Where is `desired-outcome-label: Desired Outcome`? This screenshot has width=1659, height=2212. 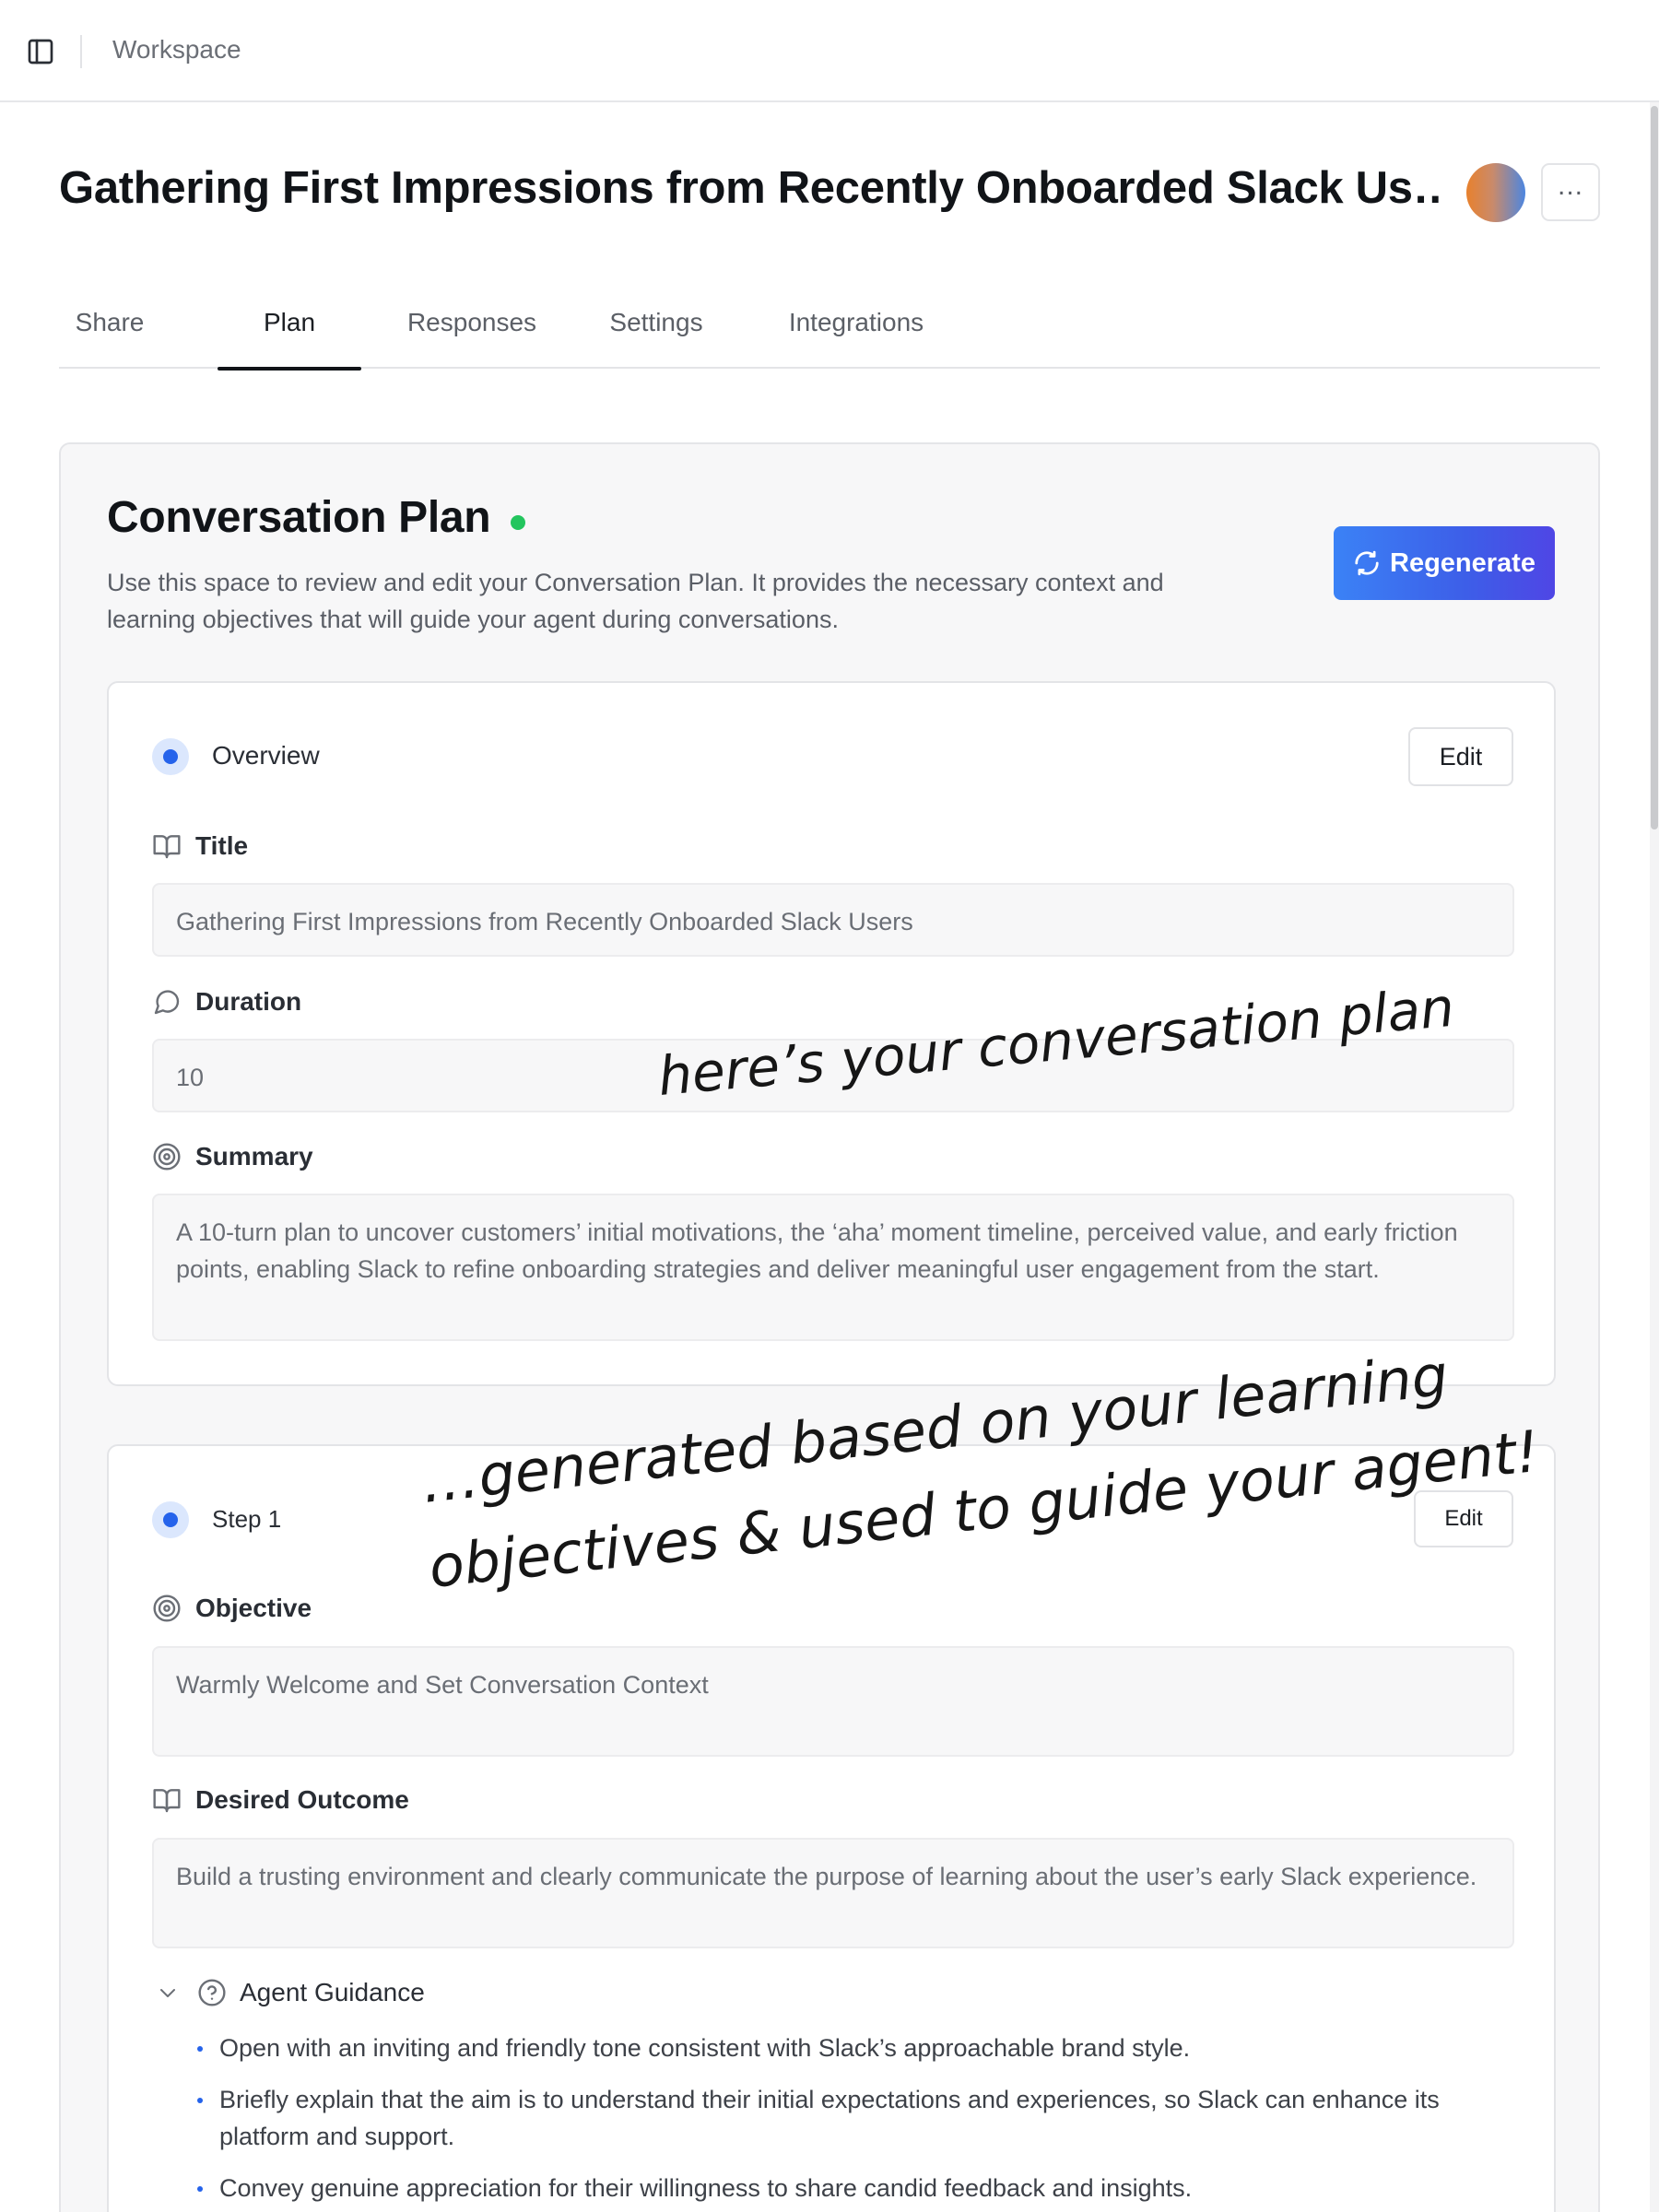 desired-outcome-label: Desired Outcome is located at coordinates (302, 1799).